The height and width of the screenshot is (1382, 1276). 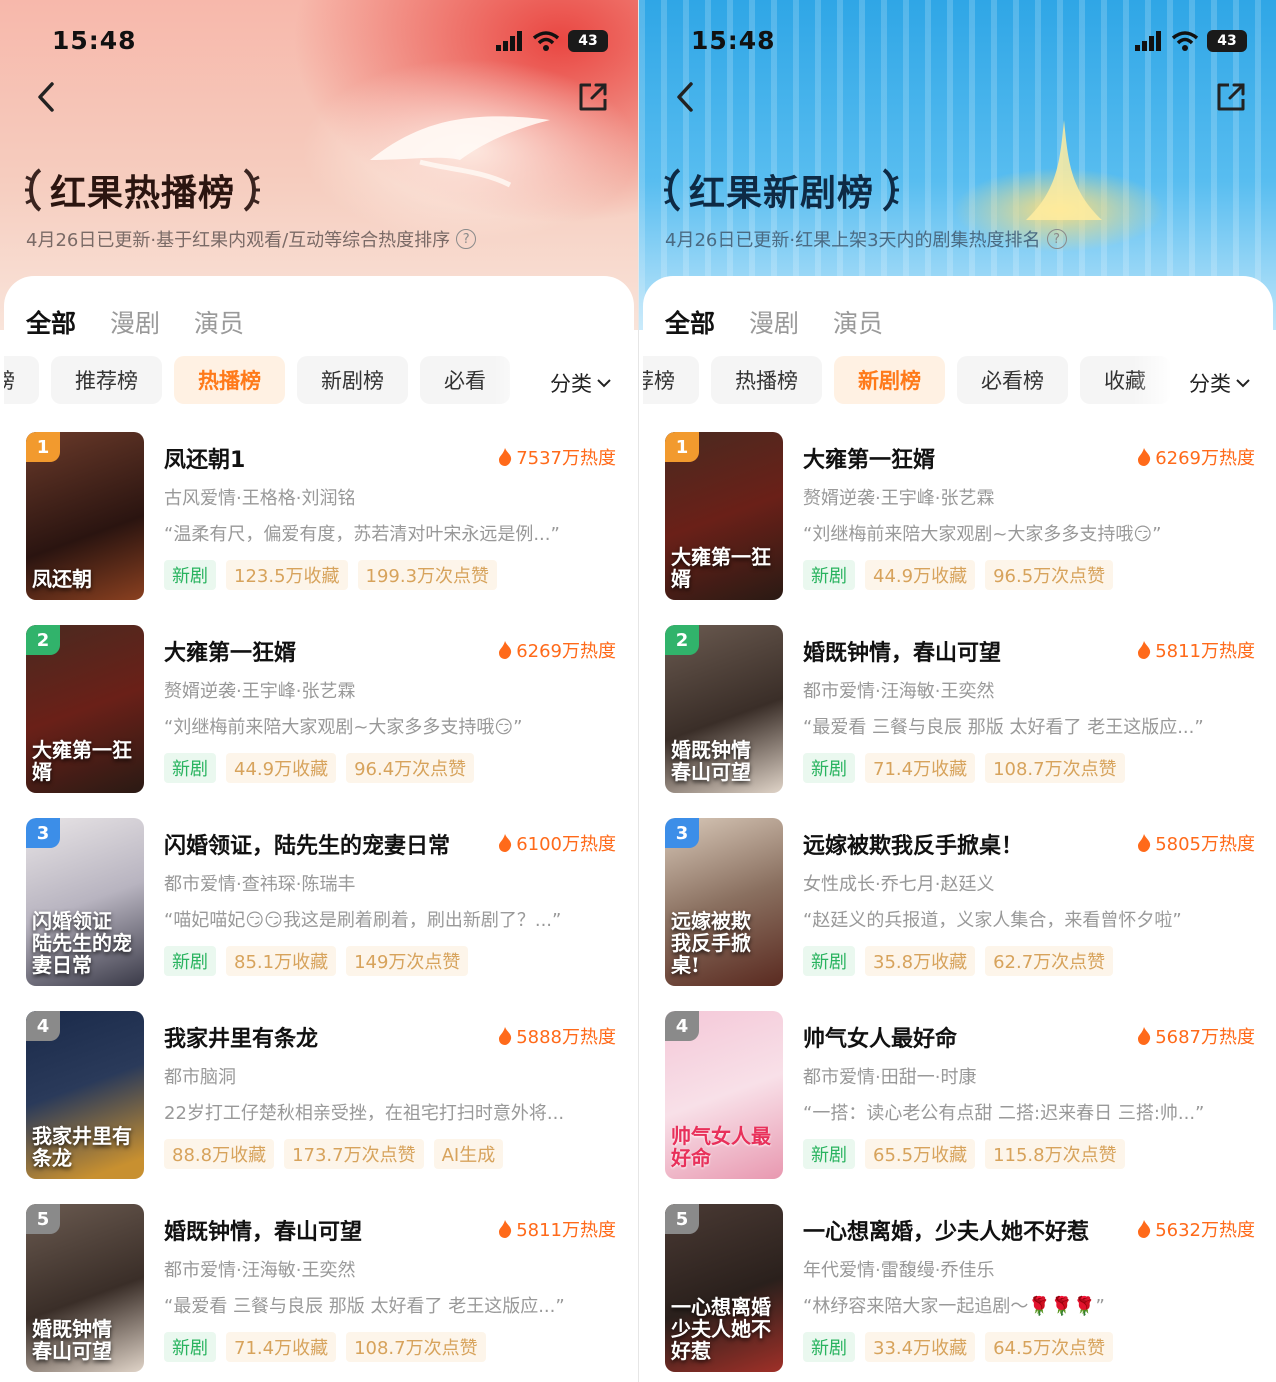 I want to click on likes-tag: 64.5万次点赞, so click(x=1049, y=1347).